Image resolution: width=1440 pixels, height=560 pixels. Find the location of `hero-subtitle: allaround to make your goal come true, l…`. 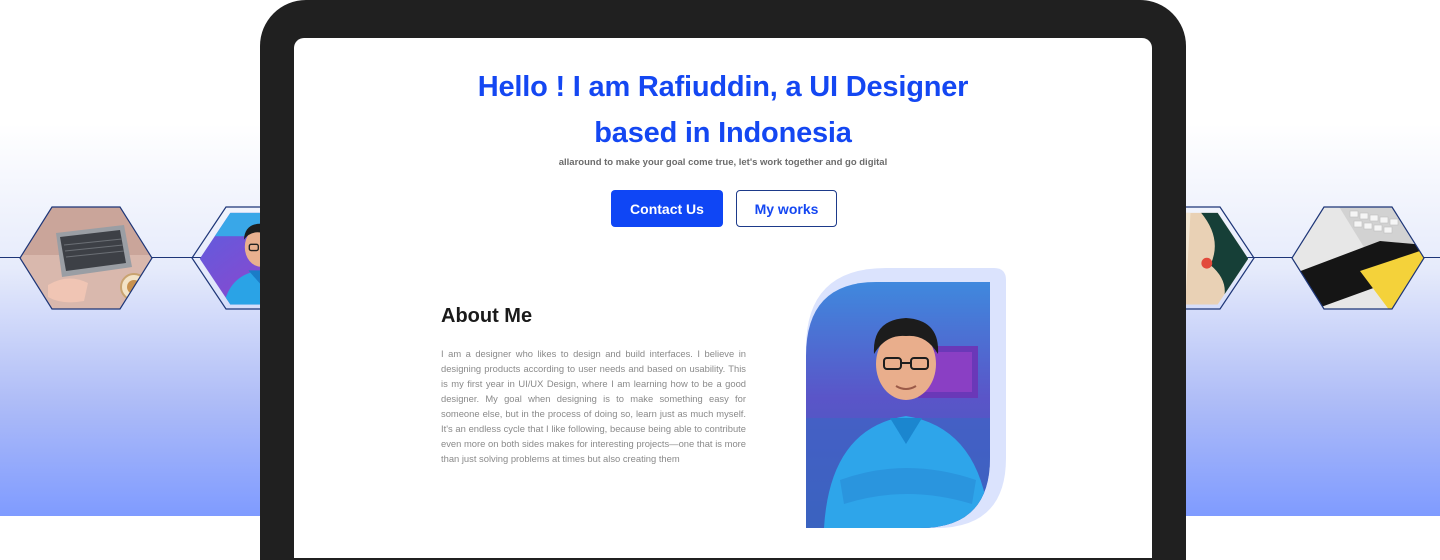

hero-subtitle: allaround to make your goal come true, l… is located at coordinates (723, 162).